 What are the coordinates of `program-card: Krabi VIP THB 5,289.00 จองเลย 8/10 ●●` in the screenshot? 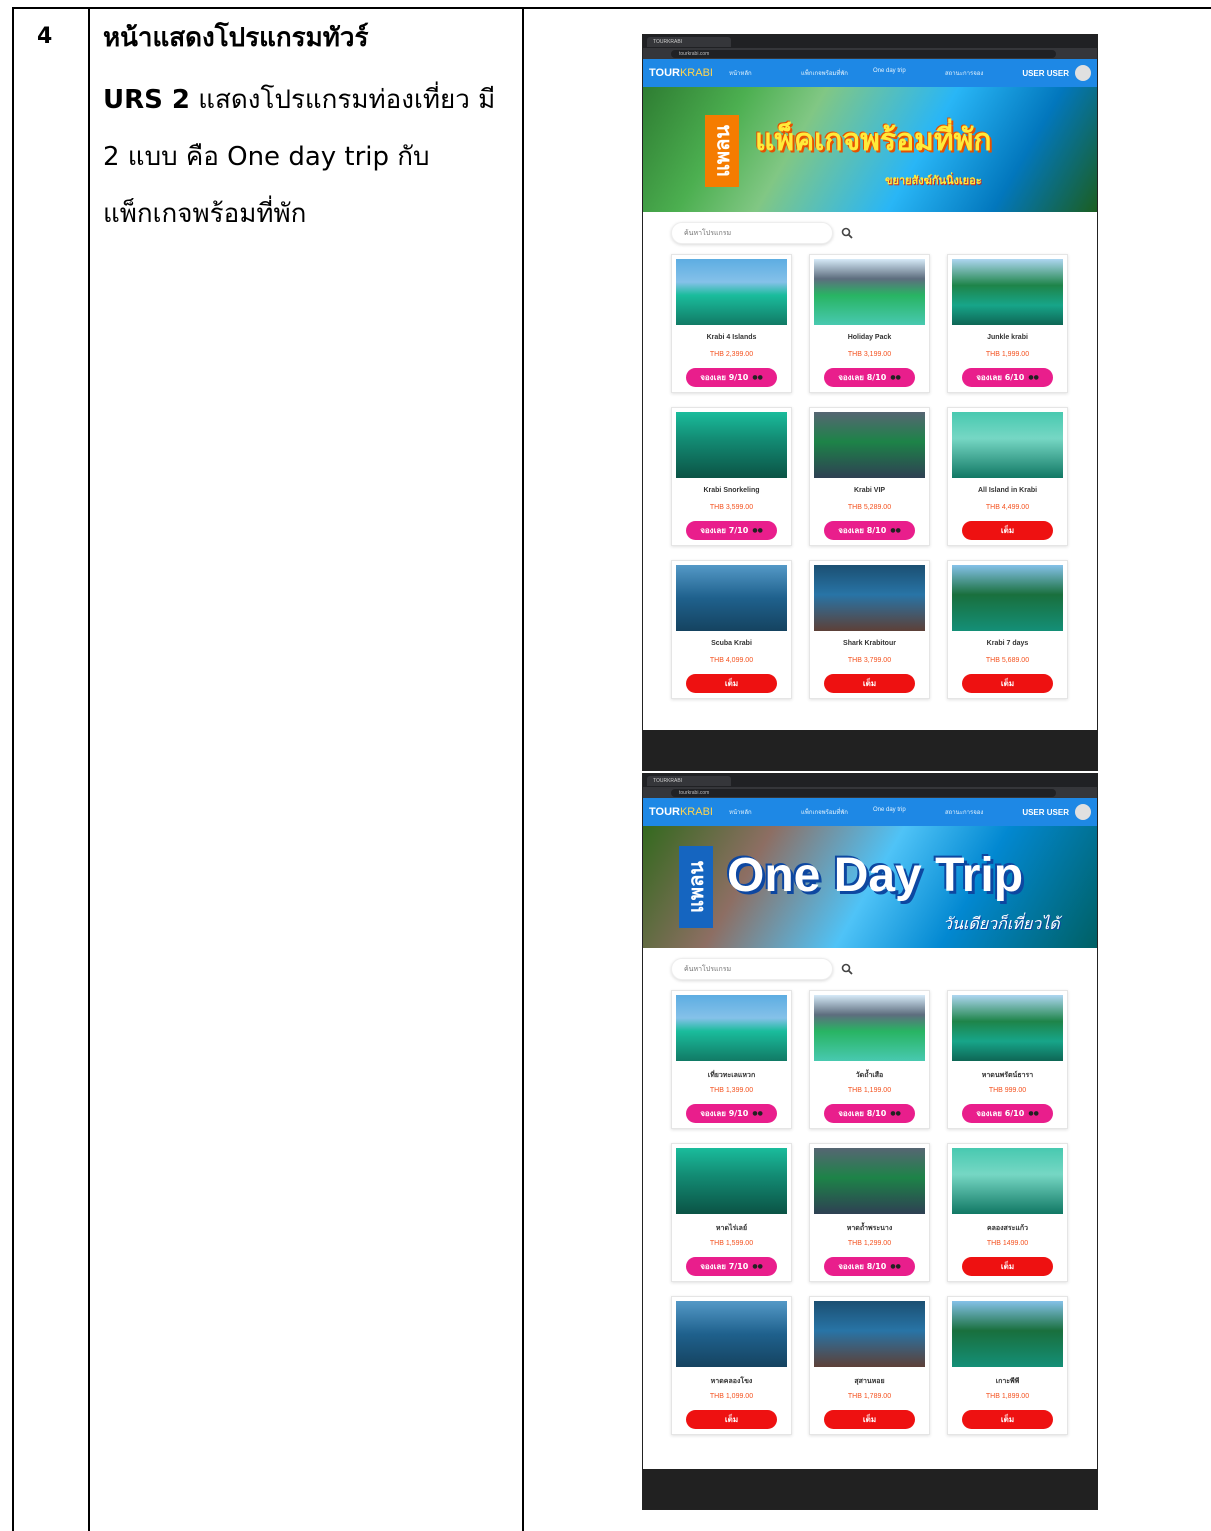 It's located at (869, 476).